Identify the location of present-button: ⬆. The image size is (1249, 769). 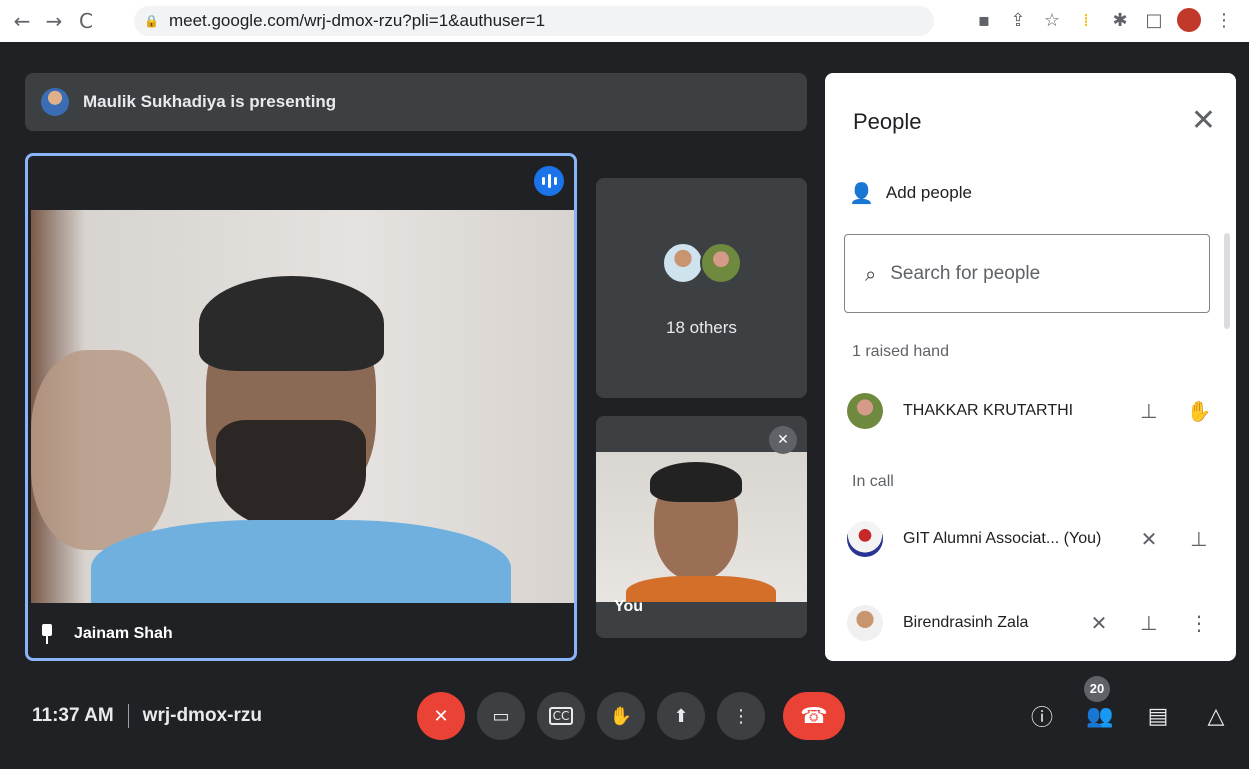
(681, 716).